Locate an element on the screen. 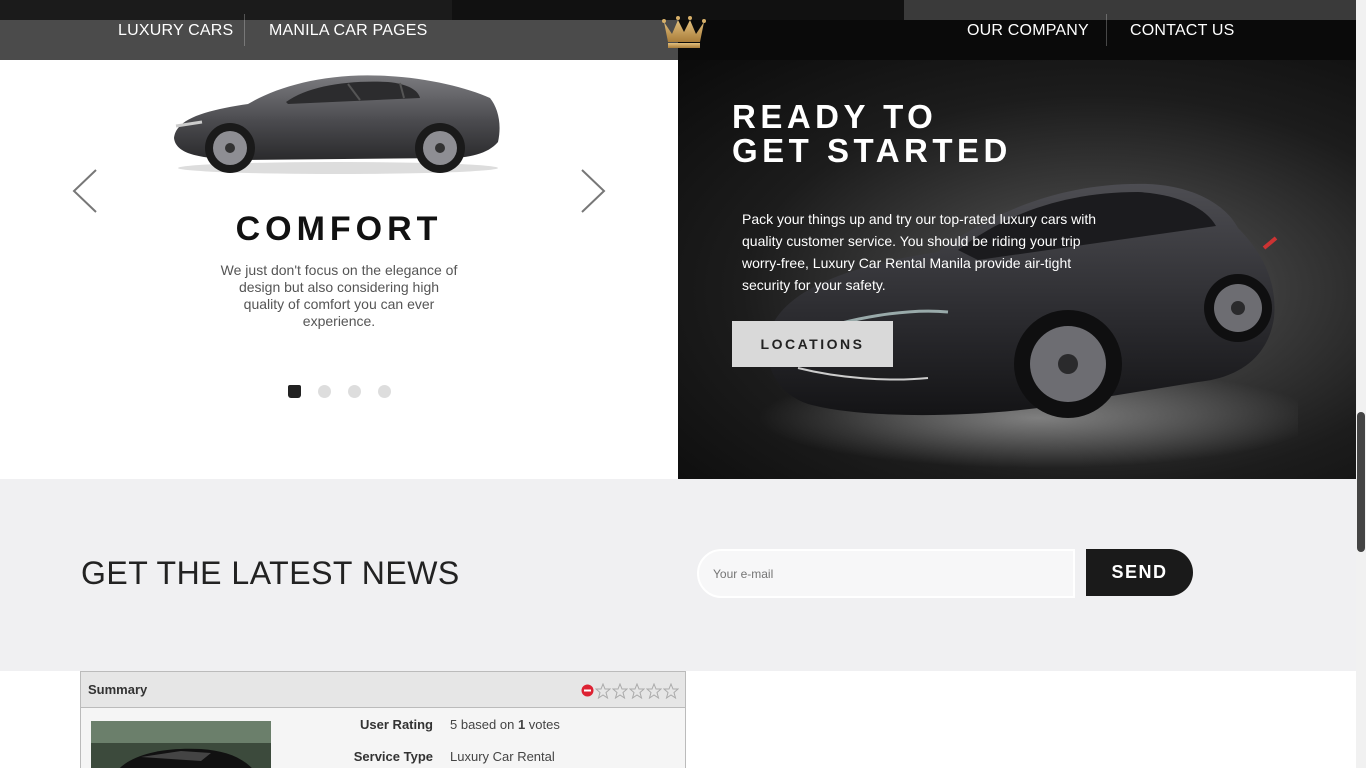  sports-car-image is located at coordinates (337, 124).